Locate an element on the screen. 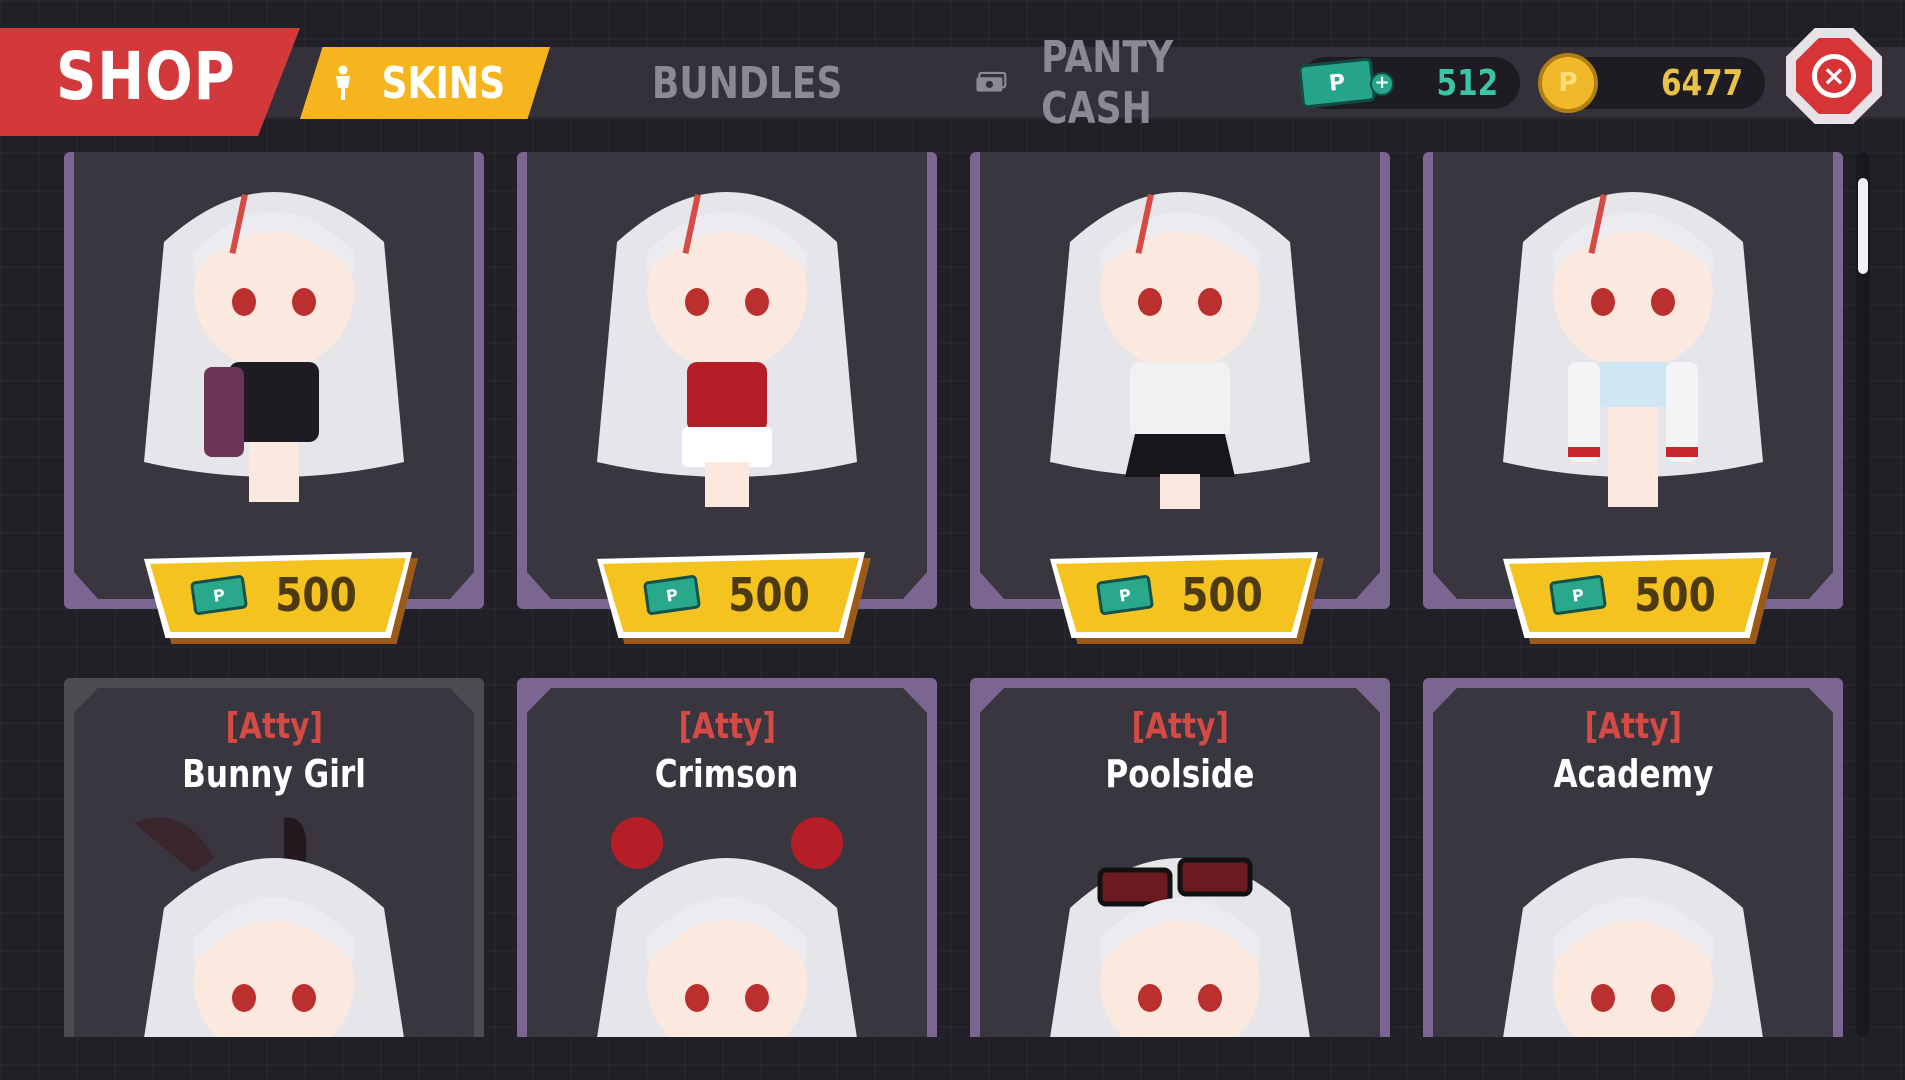  skin-card-1: P 500 is located at coordinates (274, 398).